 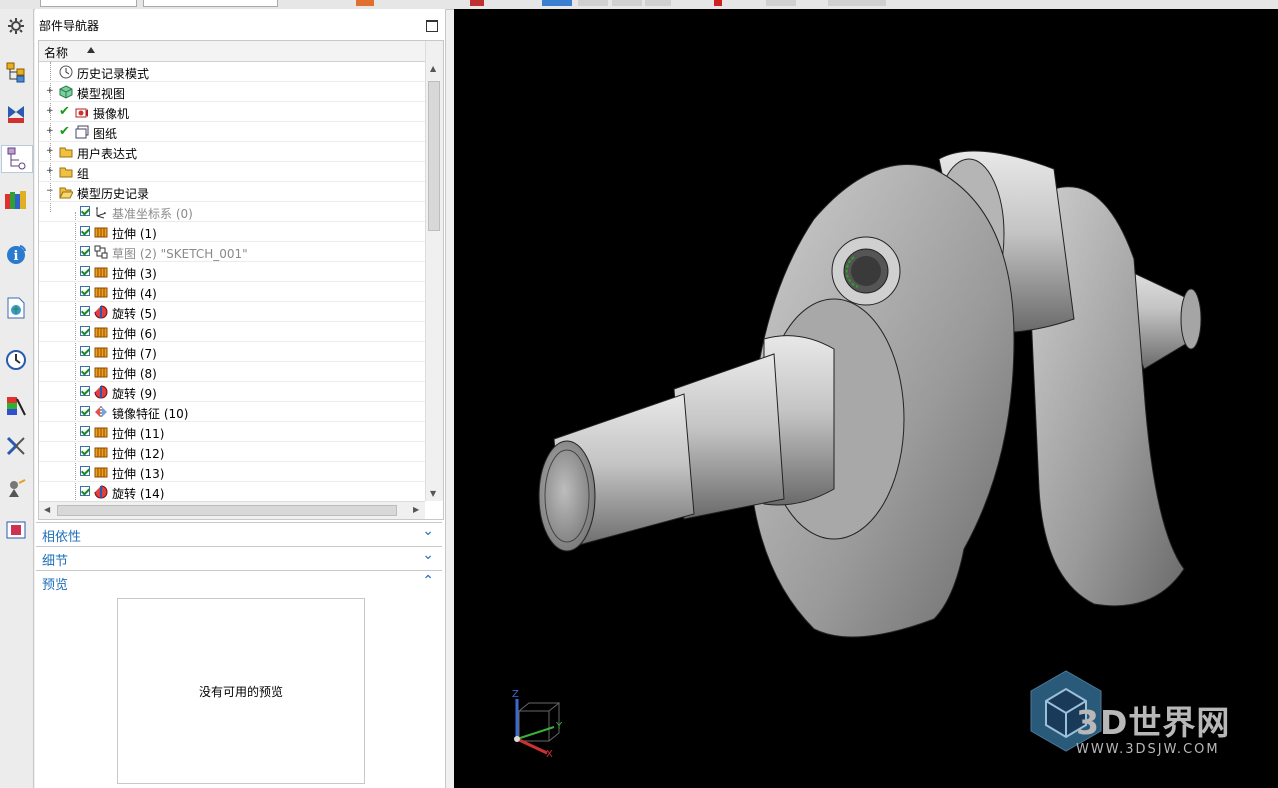 I want to click on tree-row-feature: 旋转 (5), so click(x=232, y=312).